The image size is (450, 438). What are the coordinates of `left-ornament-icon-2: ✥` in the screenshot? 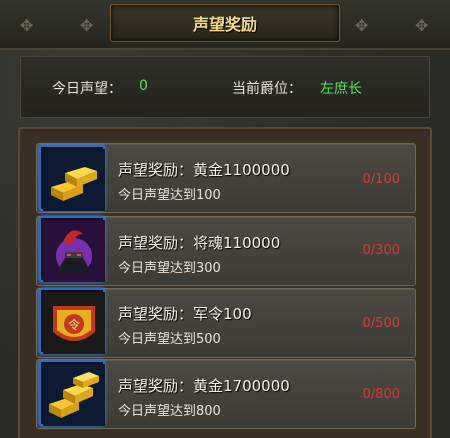 It's located at (87, 25).